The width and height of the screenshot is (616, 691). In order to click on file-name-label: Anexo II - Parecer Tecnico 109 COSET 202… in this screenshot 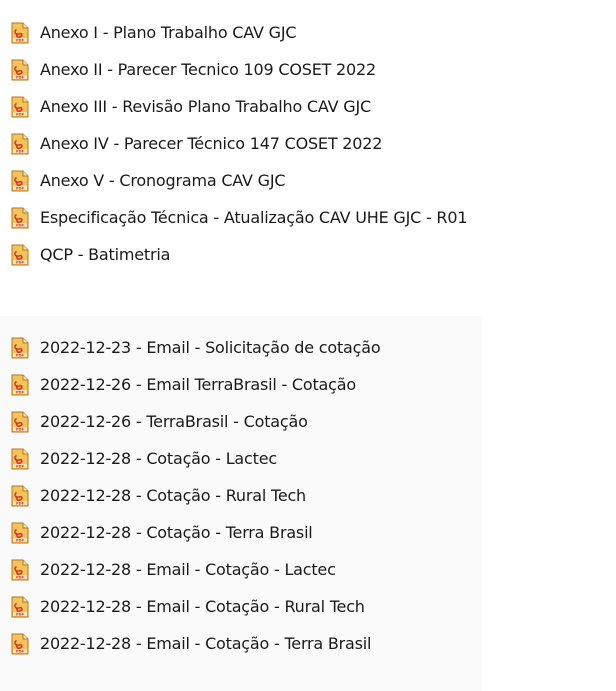, I will do `click(208, 69)`.